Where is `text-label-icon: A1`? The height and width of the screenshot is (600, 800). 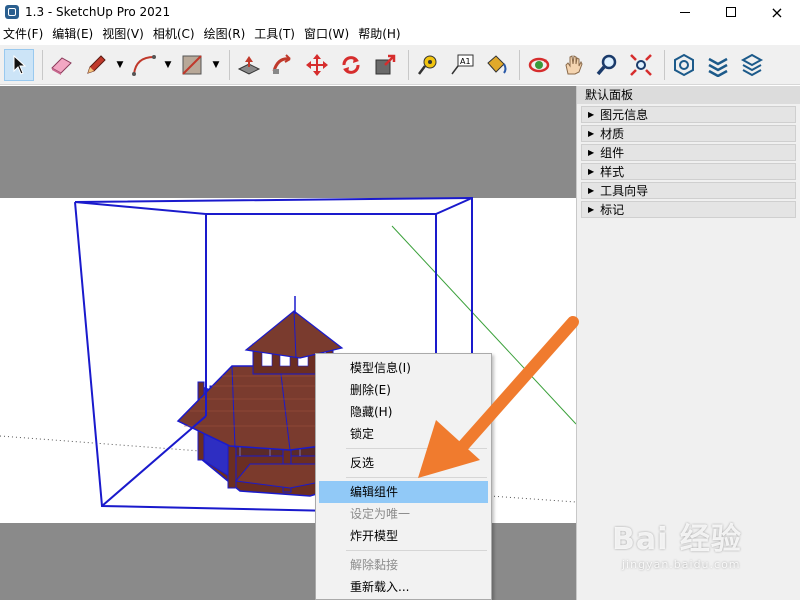
text-label-icon: A1 is located at coordinates (462, 64).